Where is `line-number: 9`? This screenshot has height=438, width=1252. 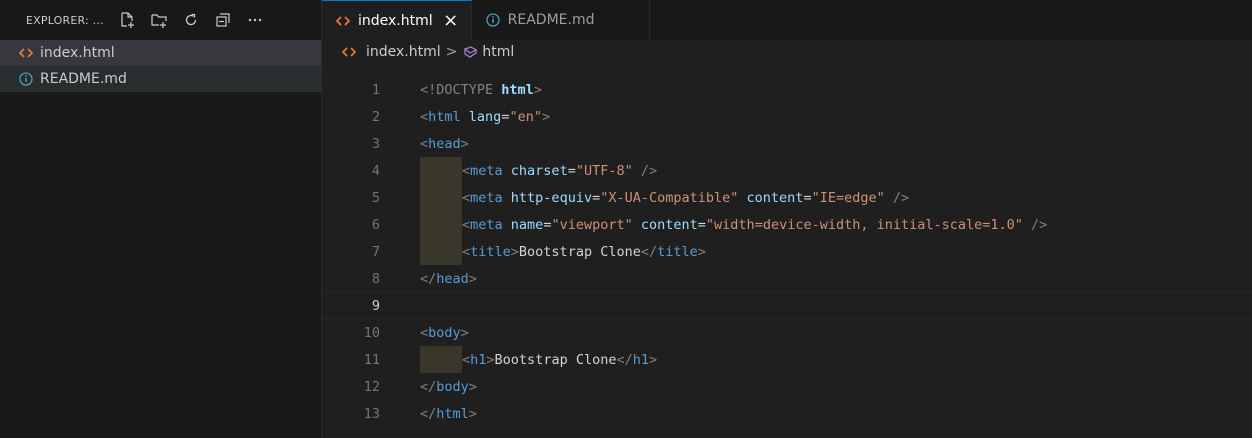
line-number: 9 is located at coordinates (375, 305).